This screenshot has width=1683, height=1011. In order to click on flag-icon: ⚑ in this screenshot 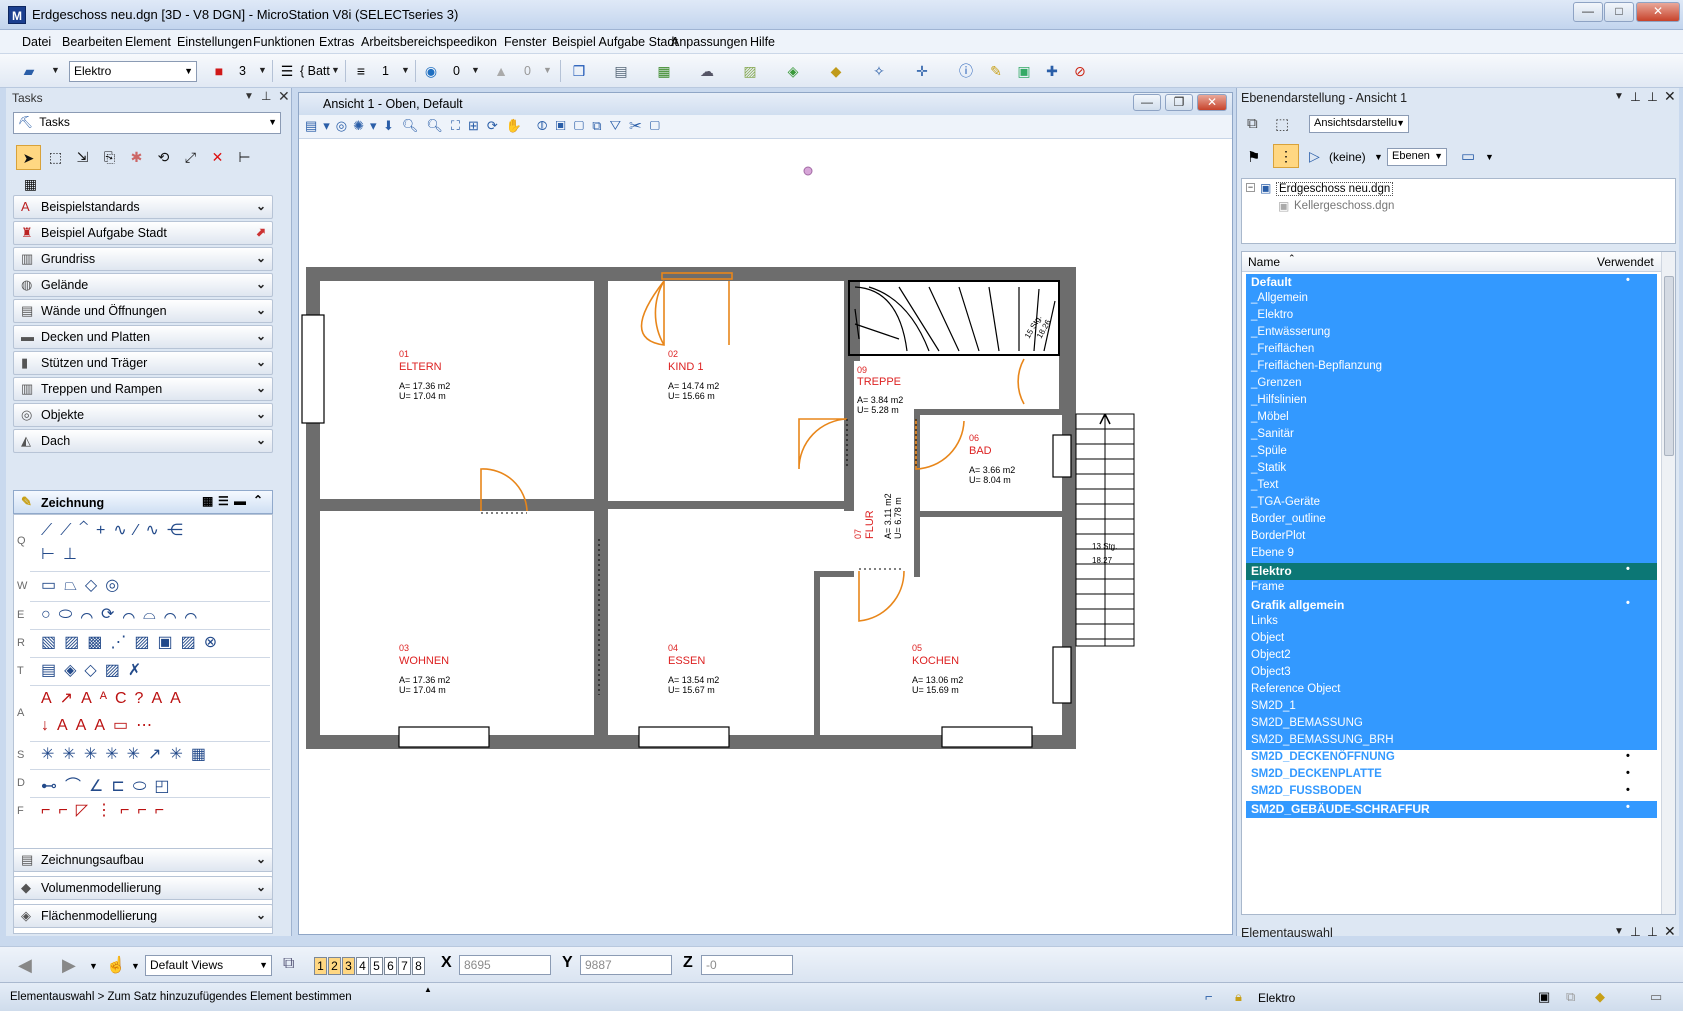, I will do `click(1253, 157)`.